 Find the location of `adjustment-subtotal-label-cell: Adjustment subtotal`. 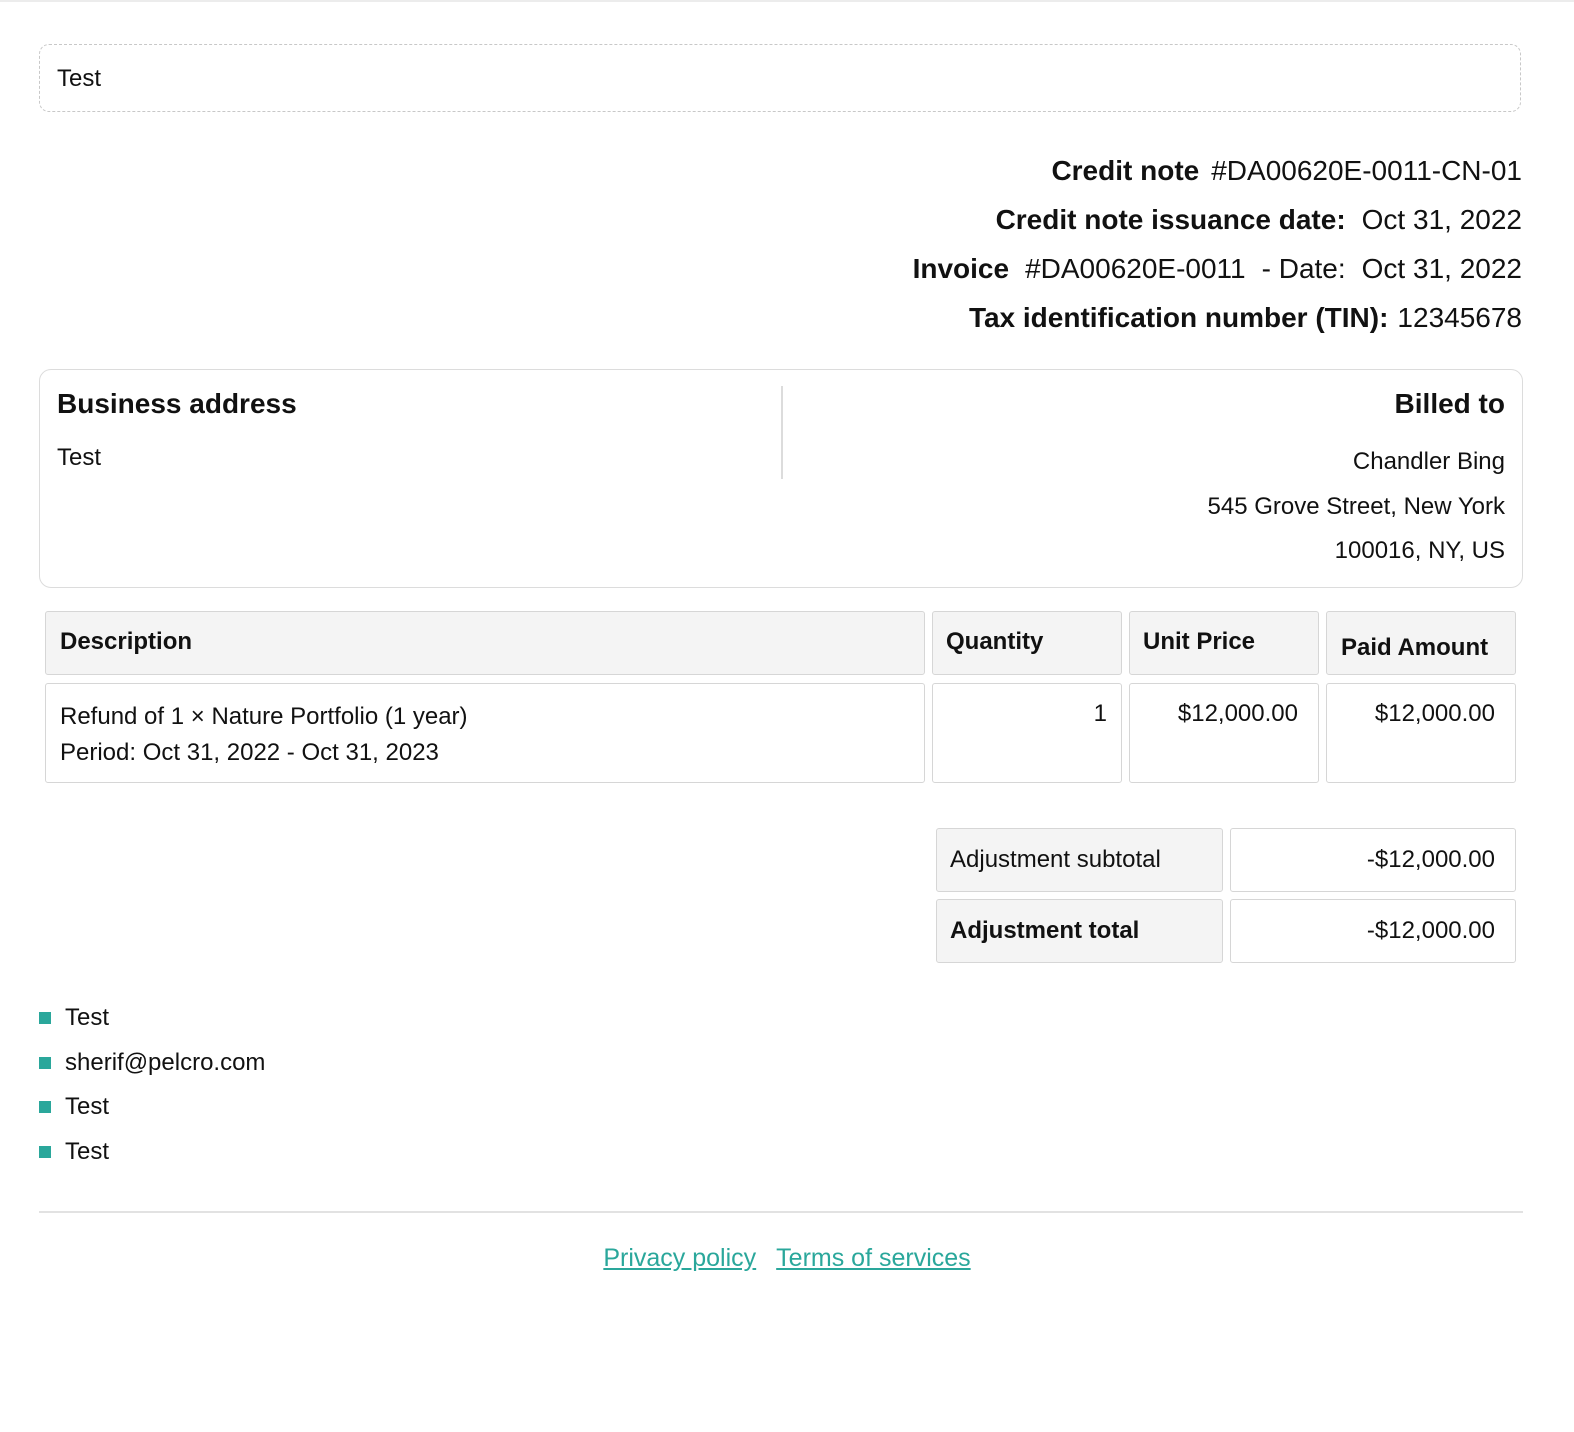

adjustment-subtotal-label-cell: Adjustment subtotal is located at coordinates (1079, 860).